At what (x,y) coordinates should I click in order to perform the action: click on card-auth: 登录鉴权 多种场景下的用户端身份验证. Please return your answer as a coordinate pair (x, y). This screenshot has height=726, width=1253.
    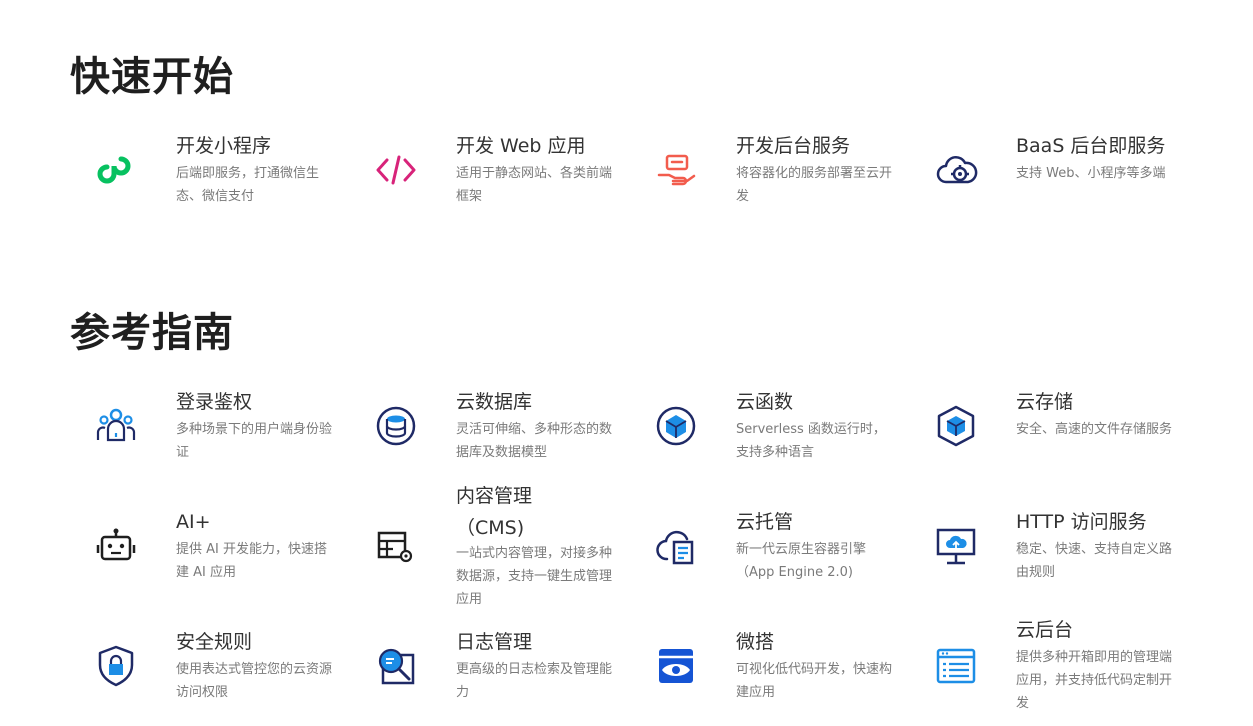
    Looking at the image, I should click on (211, 436).